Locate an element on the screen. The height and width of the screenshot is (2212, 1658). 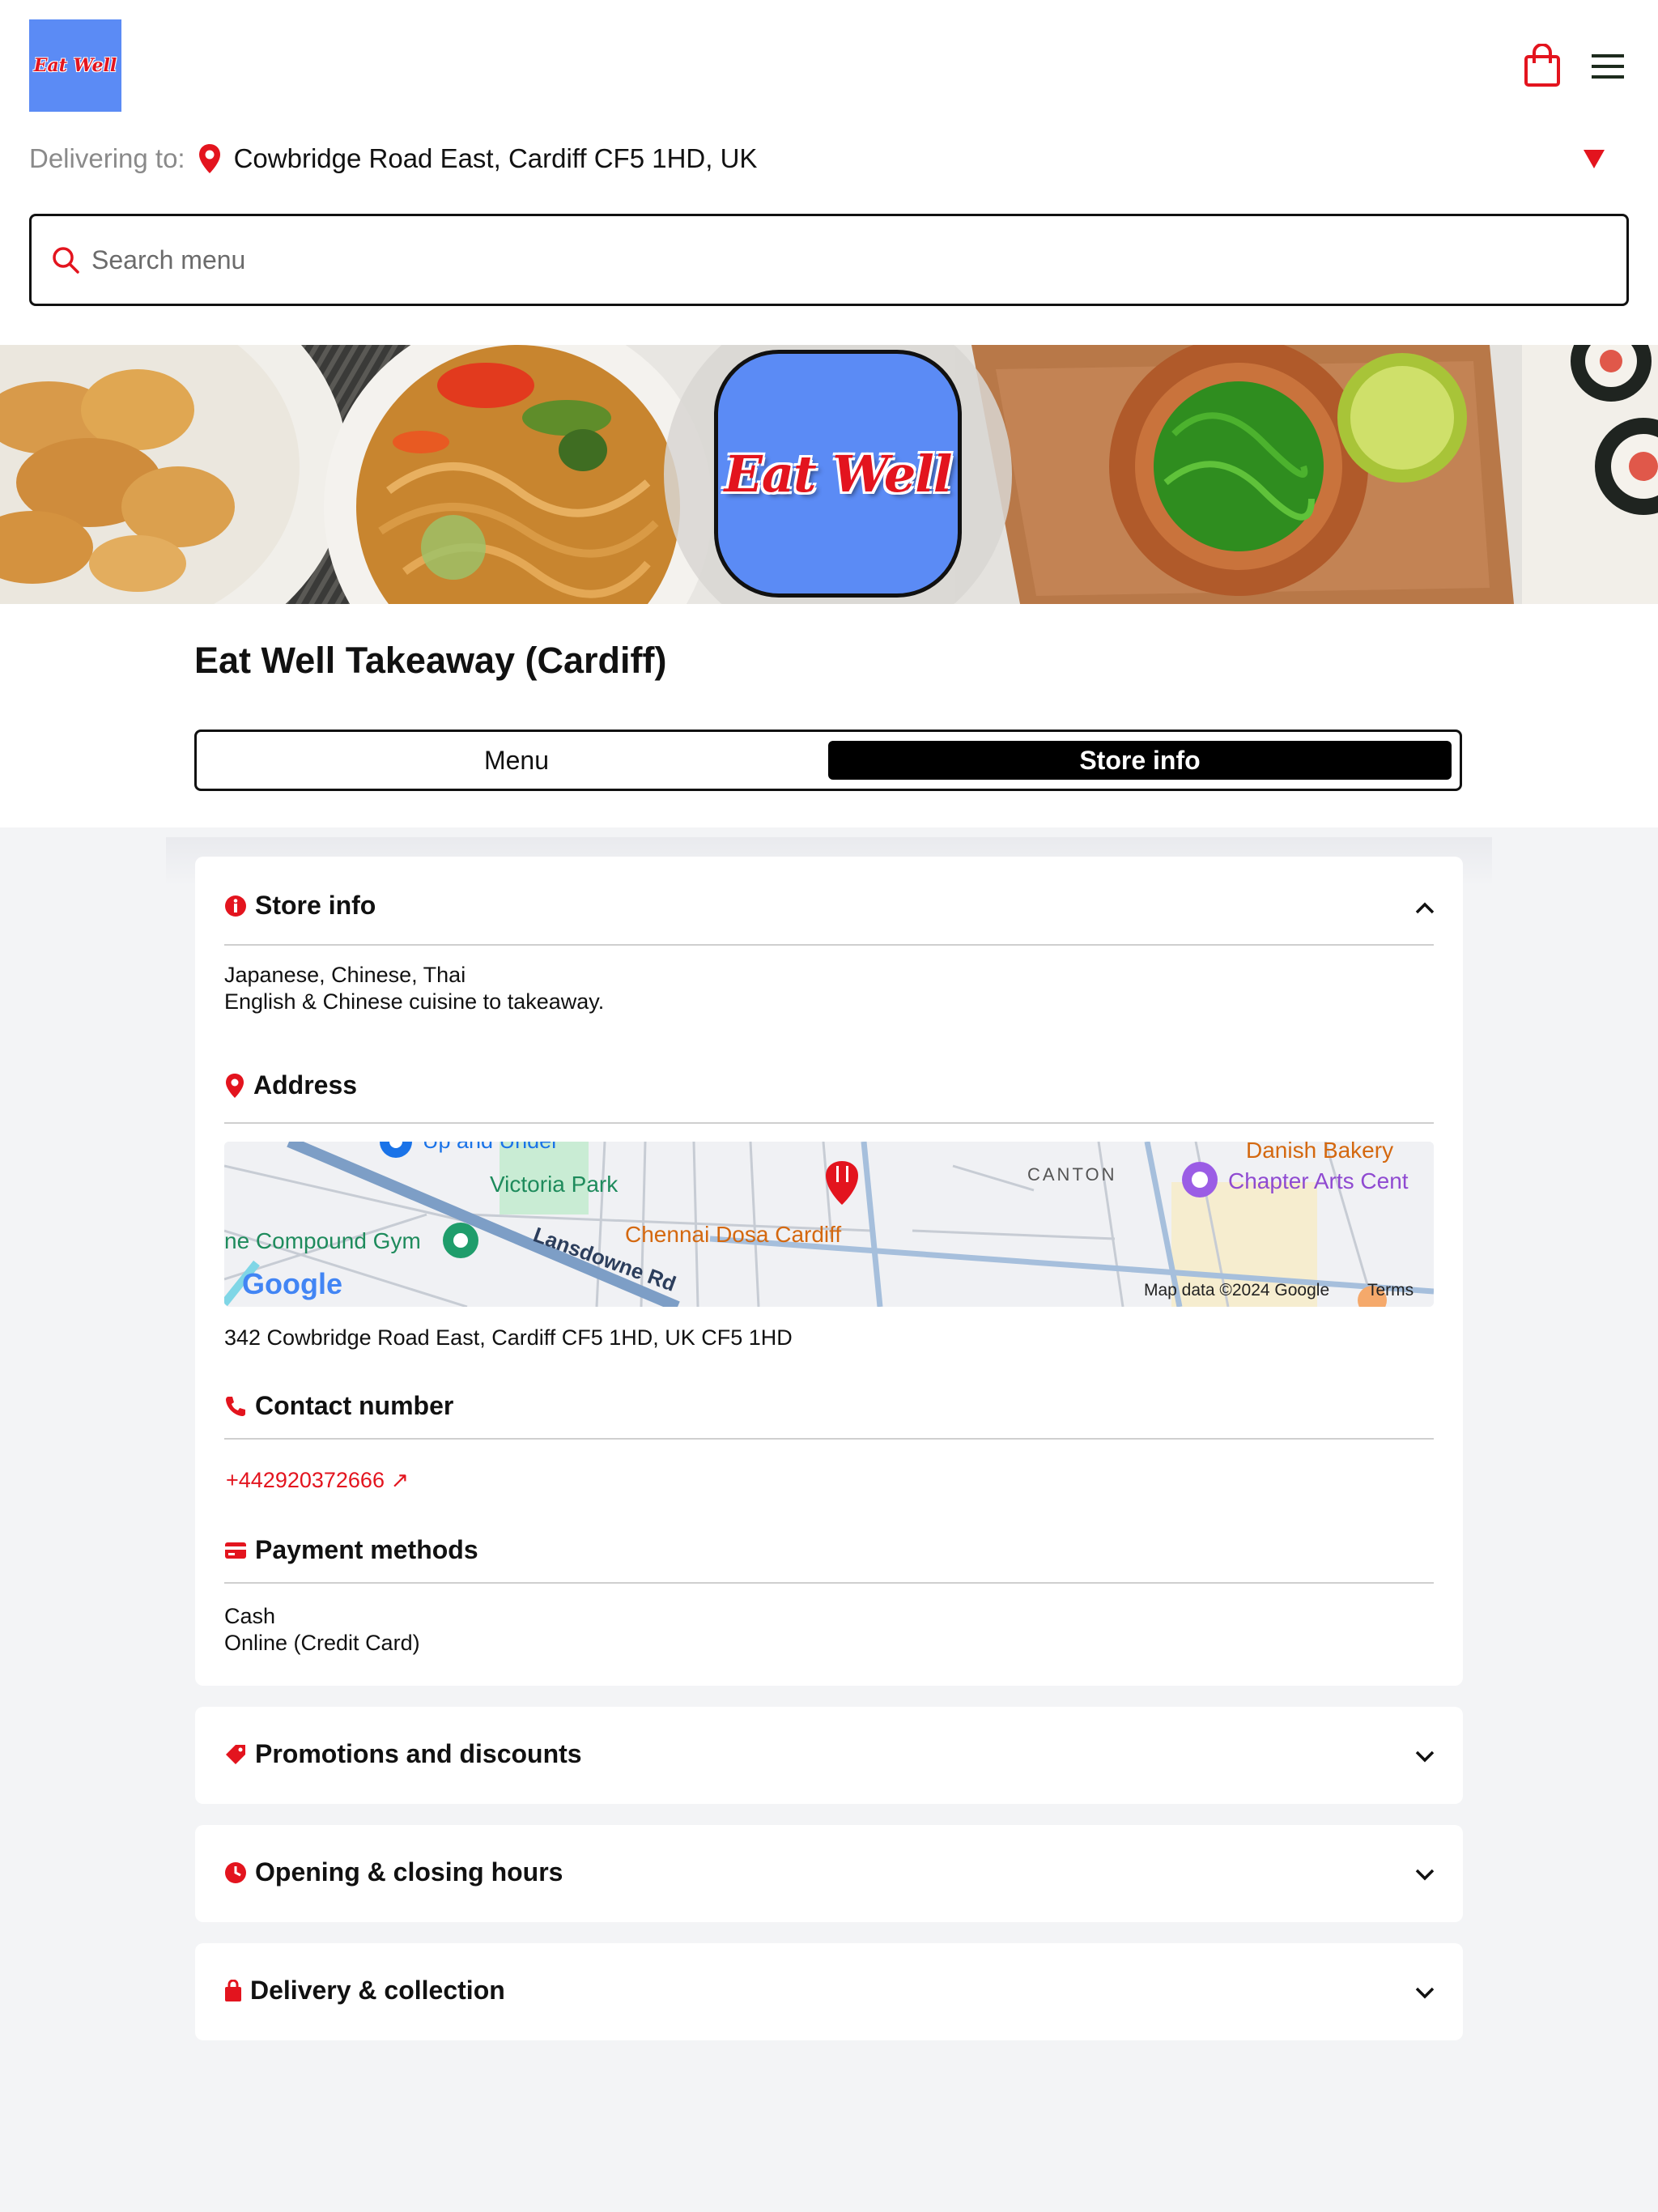
map-label-victoria-park: Victoria Park is located at coordinates (554, 1185).